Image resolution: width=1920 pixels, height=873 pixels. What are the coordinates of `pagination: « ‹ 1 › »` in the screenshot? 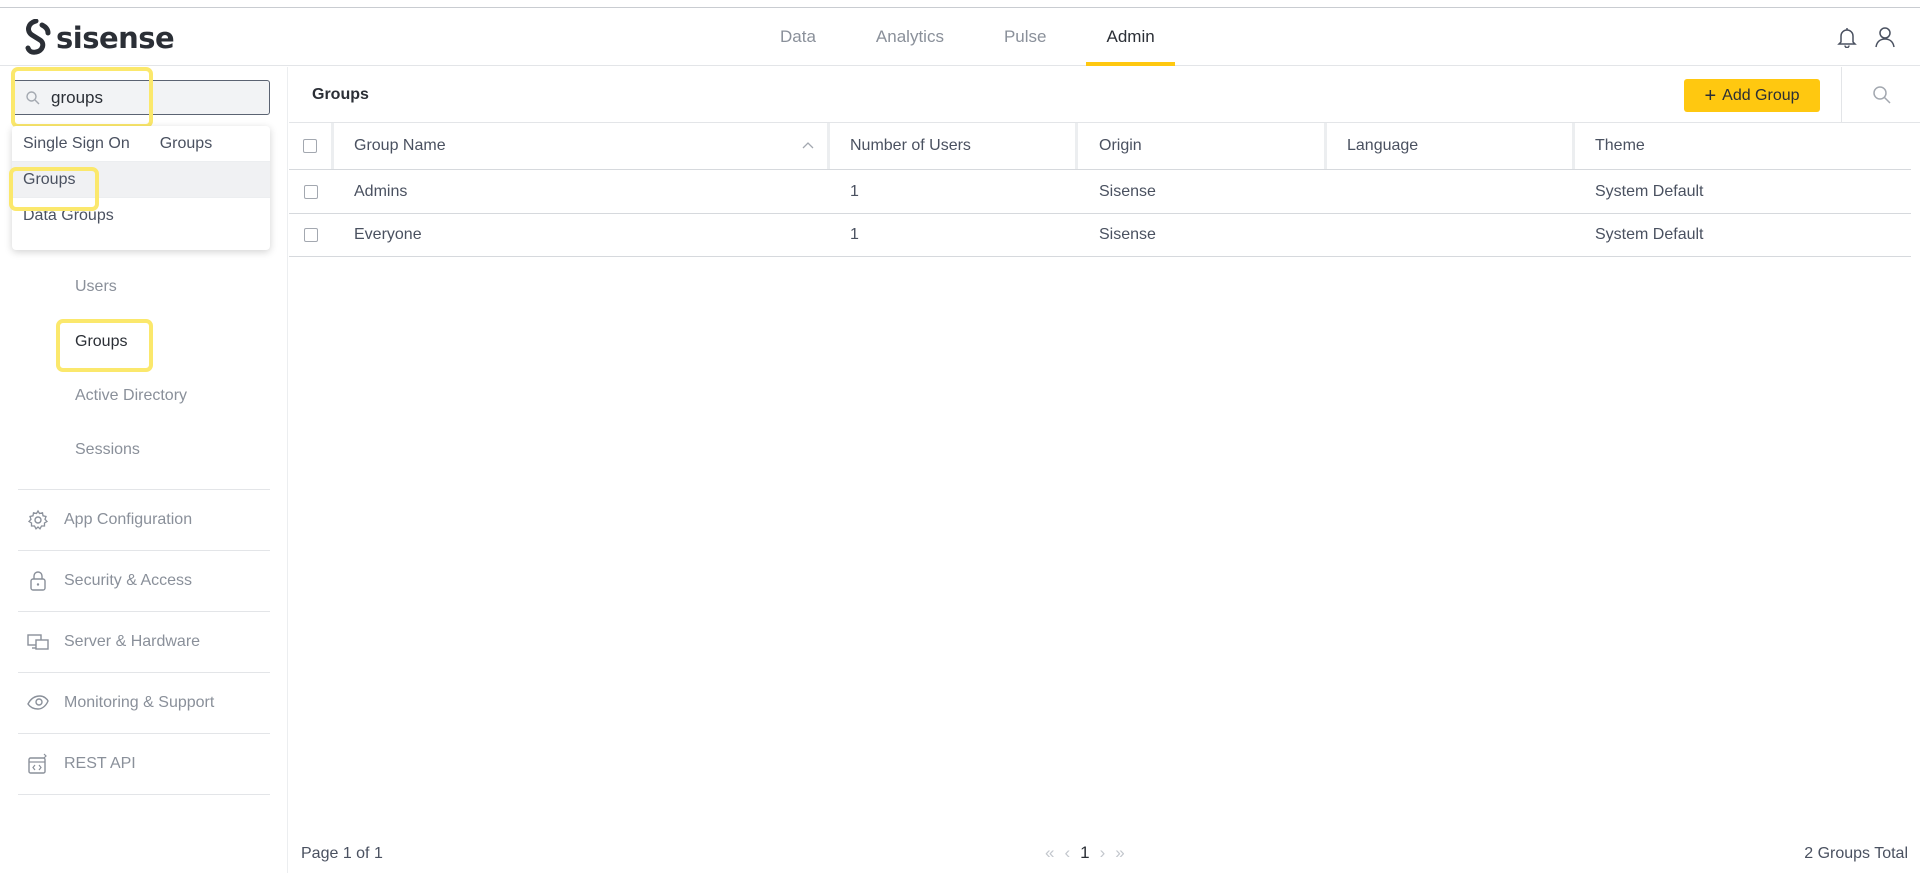 It's located at (1085, 853).